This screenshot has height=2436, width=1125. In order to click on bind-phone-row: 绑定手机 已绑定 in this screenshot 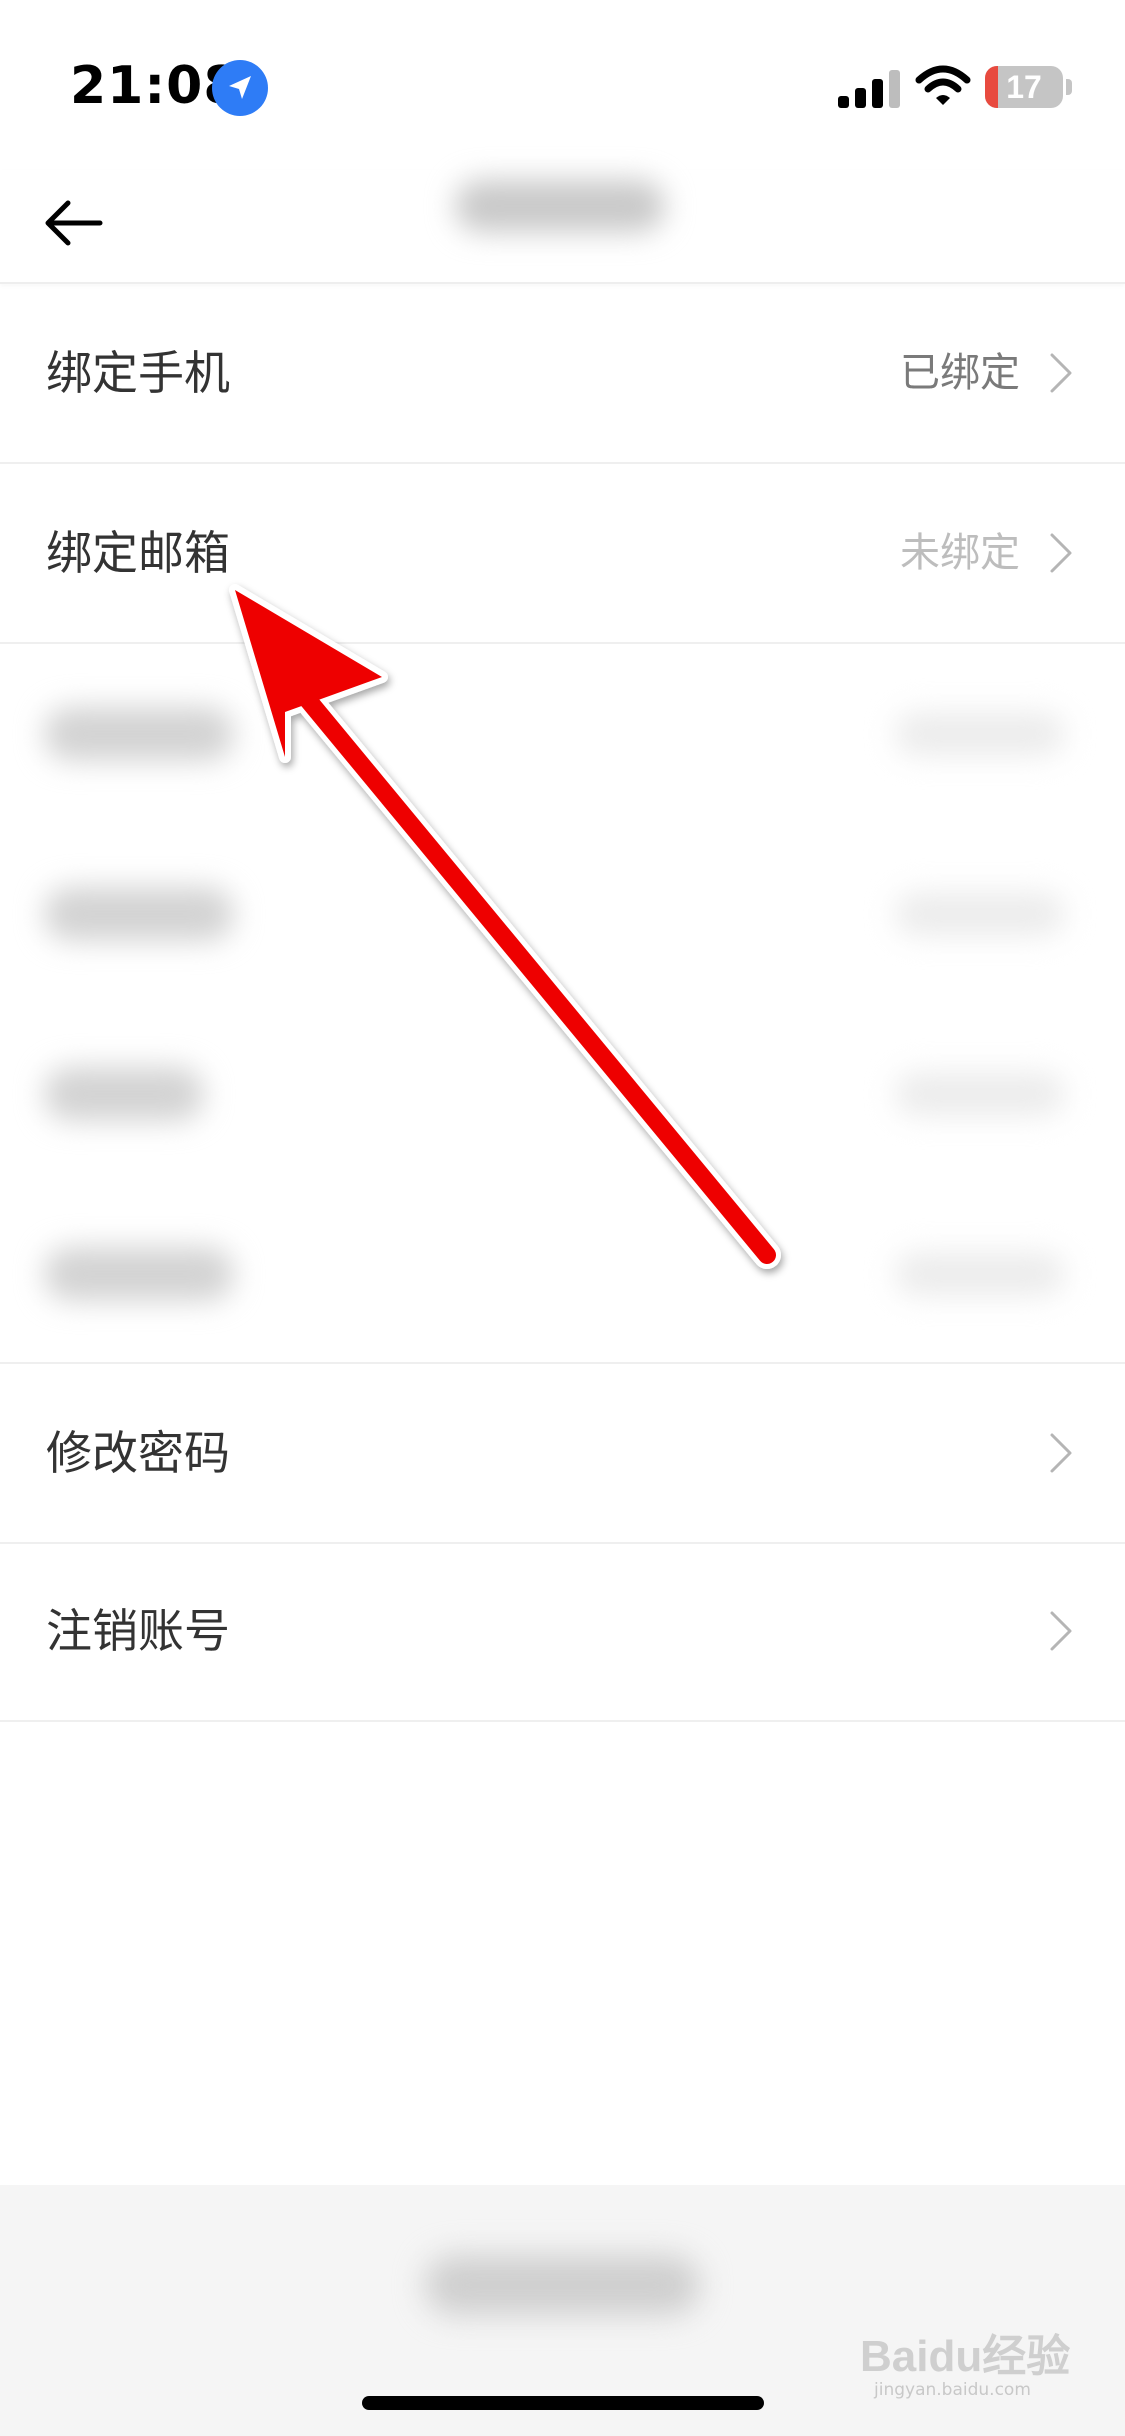, I will do `click(562, 374)`.